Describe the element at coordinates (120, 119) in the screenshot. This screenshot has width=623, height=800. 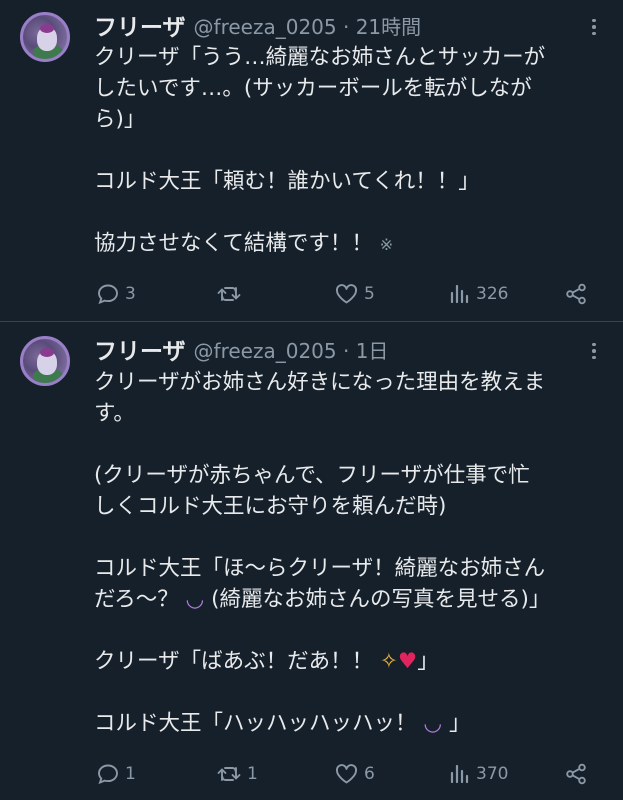
I see `text-line: ら)」` at that location.